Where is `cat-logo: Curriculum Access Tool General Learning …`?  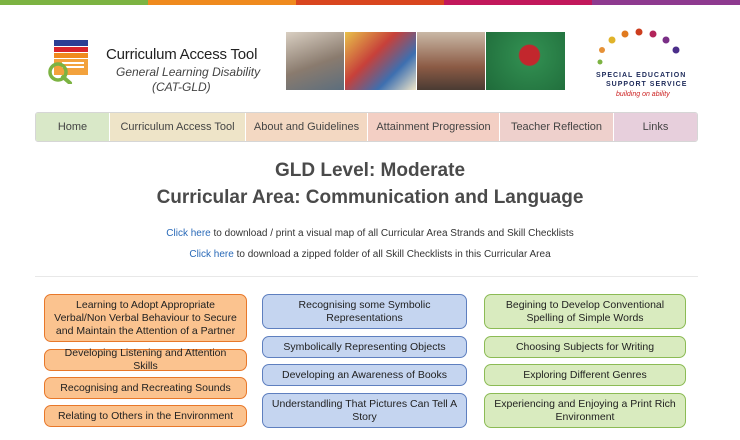 cat-logo: Curriculum Access Tool General Learning … is located at coordinates (158, 67).